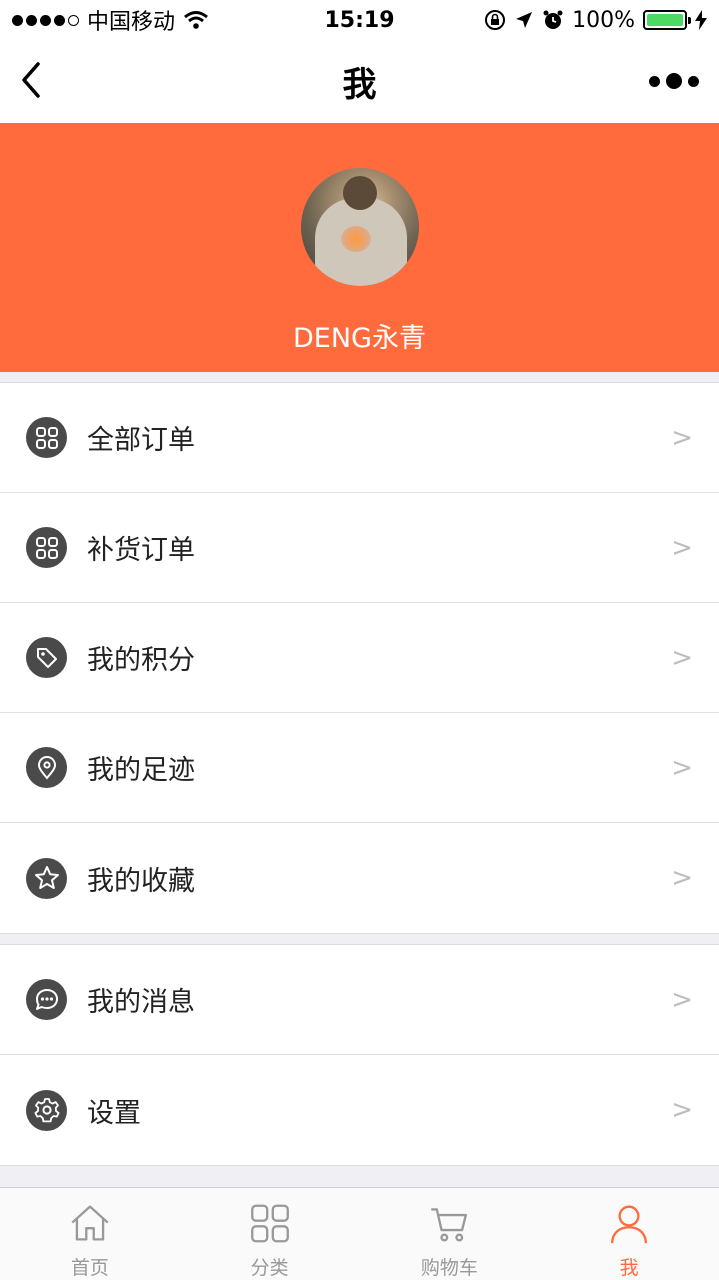  Describe the element at coordinates (629, 1224) in the screenshot. I see `person-icon` at that location.